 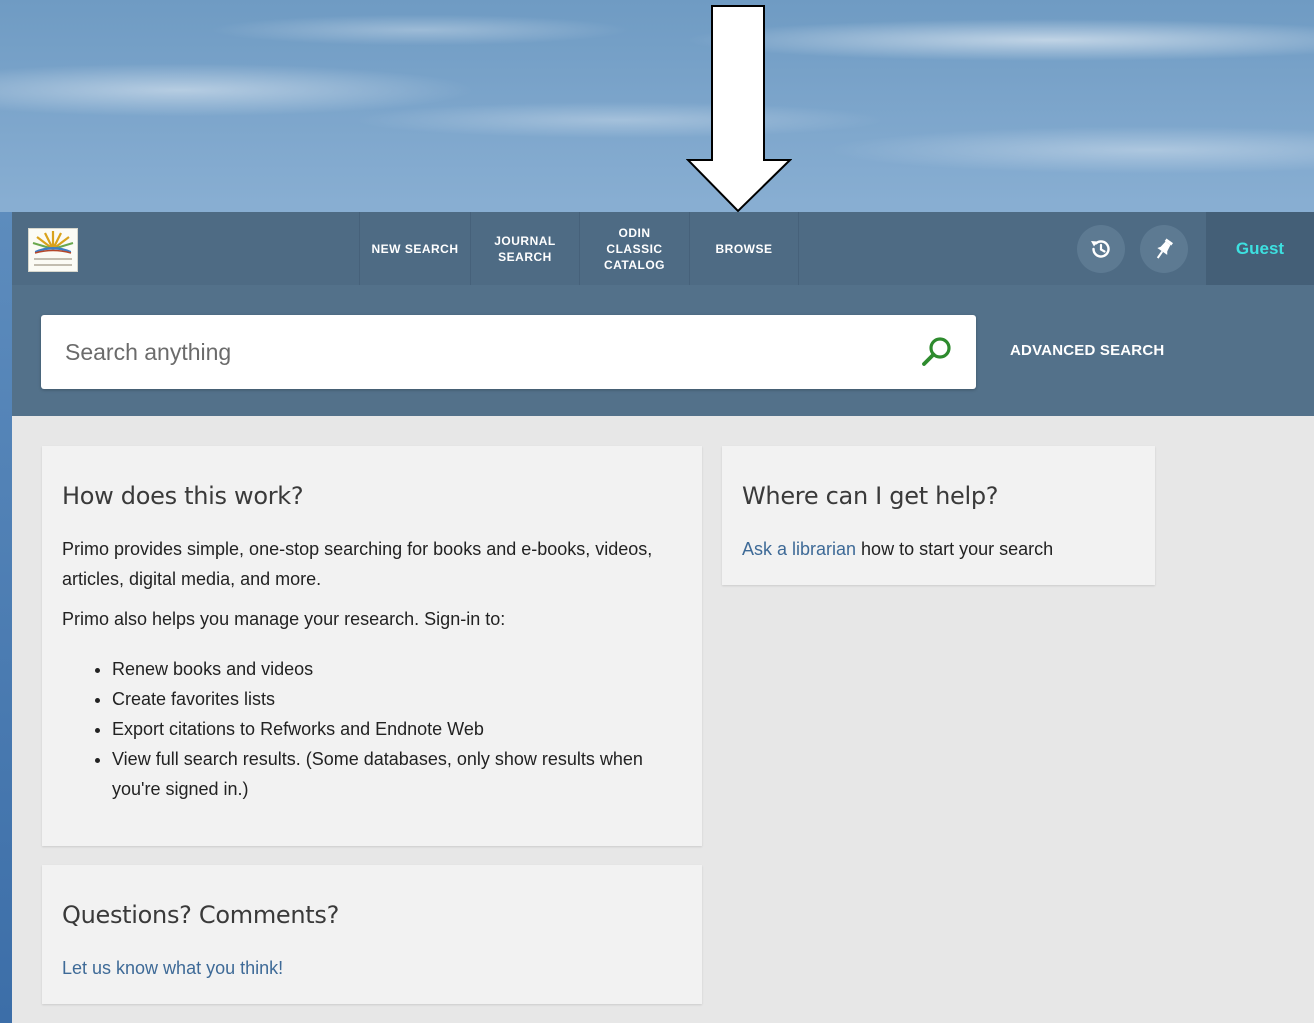 What do you see at coordinates (955, 549) in the screenshot?
I see `help-text: how to start your search` at bounding box center [955, 549].